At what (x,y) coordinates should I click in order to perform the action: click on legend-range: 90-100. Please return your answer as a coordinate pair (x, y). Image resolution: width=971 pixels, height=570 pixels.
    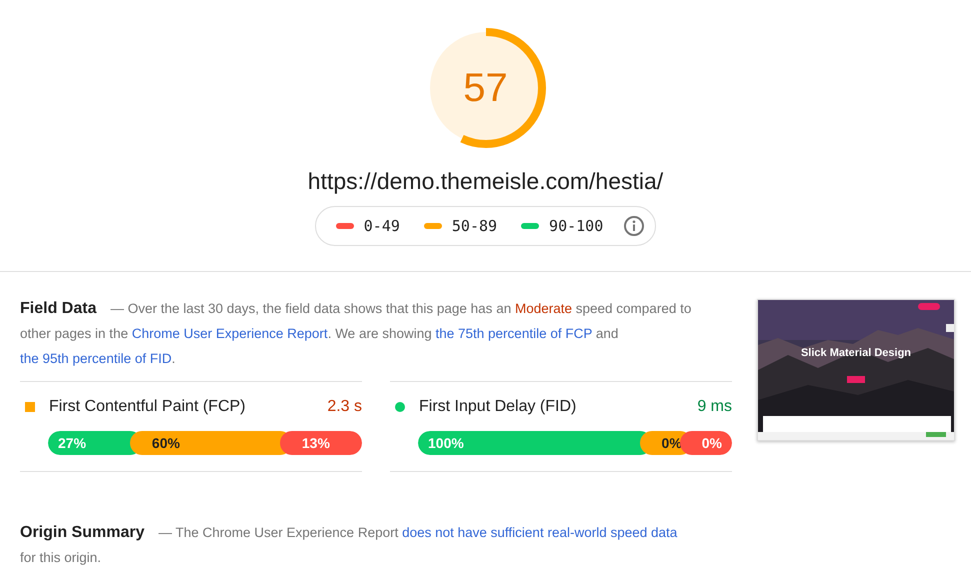
    Looking at the image, I should click on (576, 226).